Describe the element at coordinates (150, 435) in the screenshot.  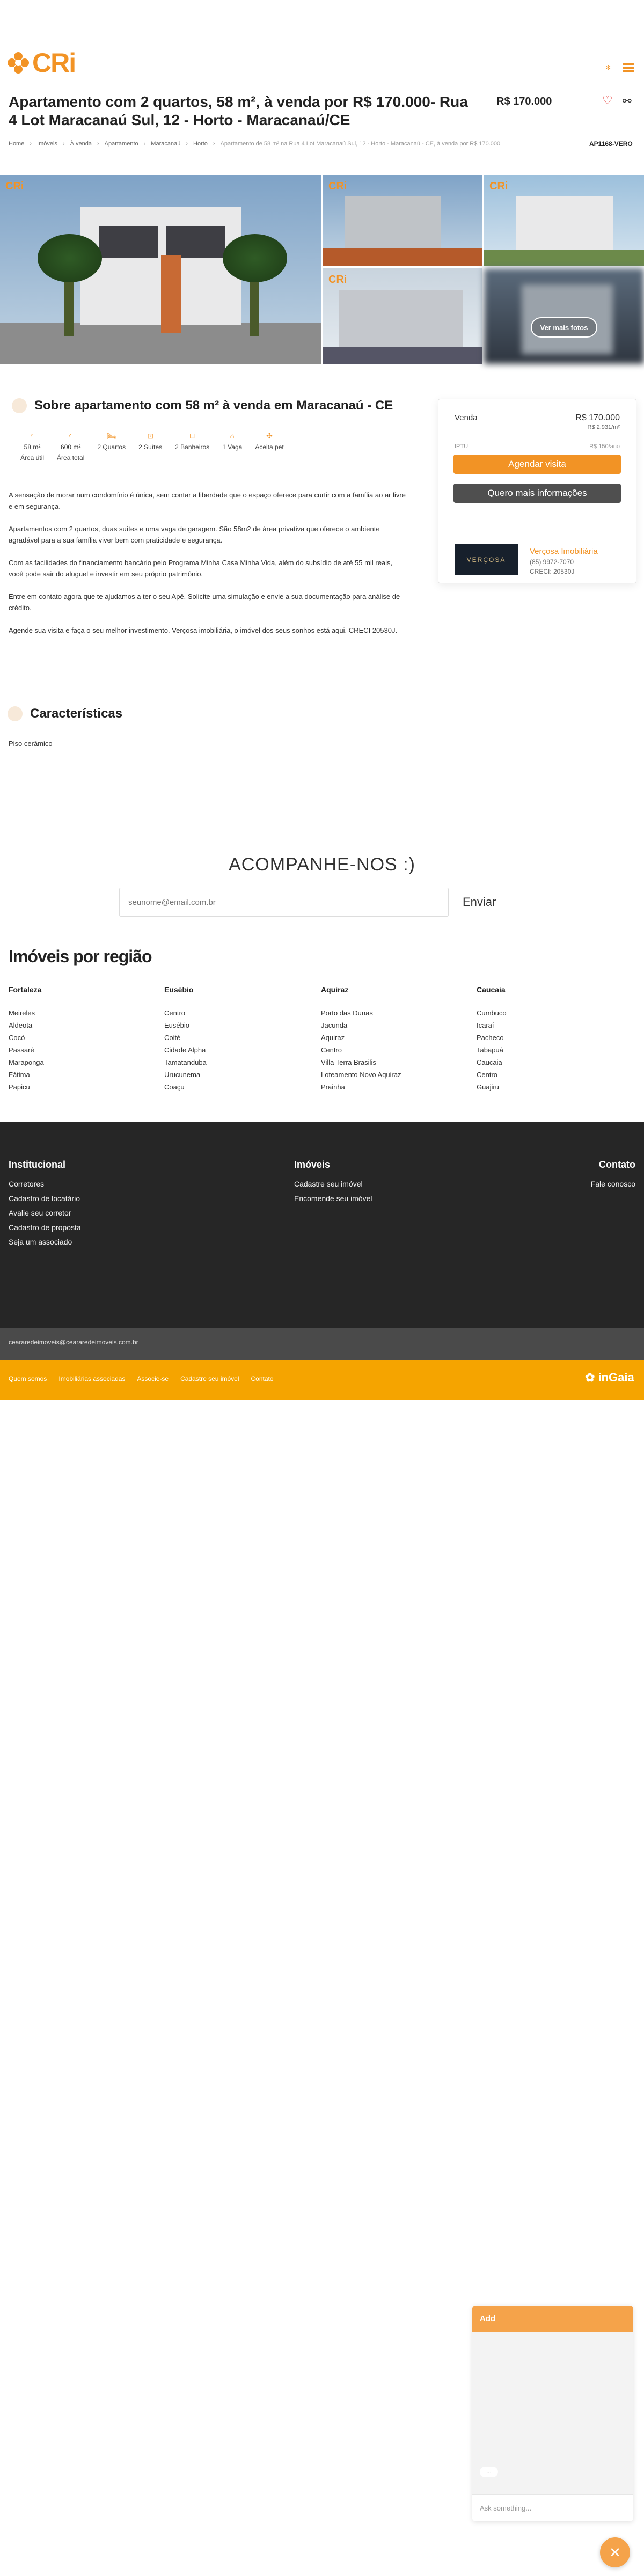
I see `suite-icon: ⊡` at that location.